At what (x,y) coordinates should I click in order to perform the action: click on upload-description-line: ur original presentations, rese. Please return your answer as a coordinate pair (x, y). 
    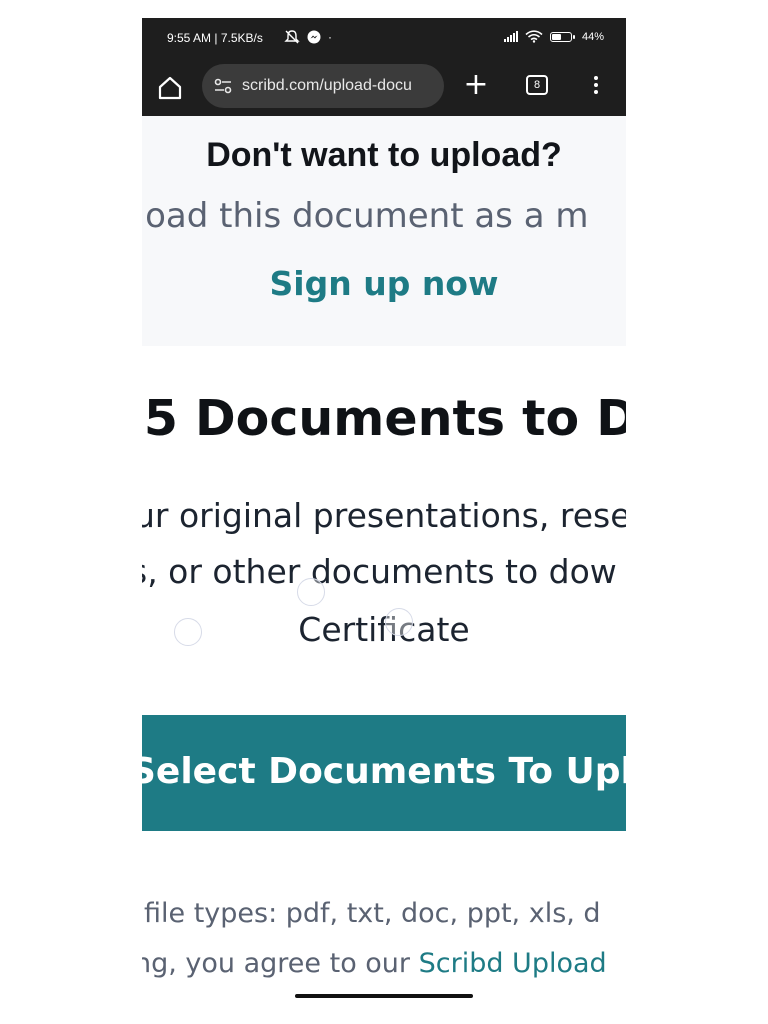
    Looking at the image, I should click on (384, 515).